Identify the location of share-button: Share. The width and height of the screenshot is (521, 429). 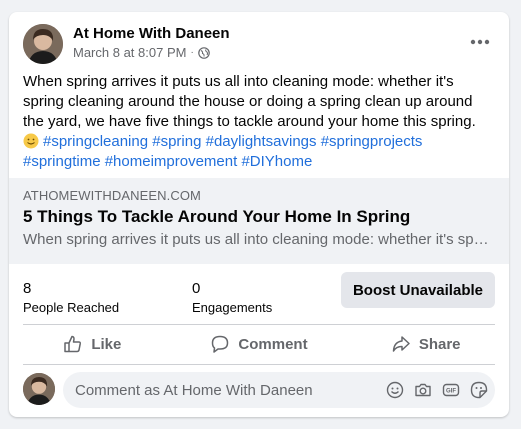
(425, 344).